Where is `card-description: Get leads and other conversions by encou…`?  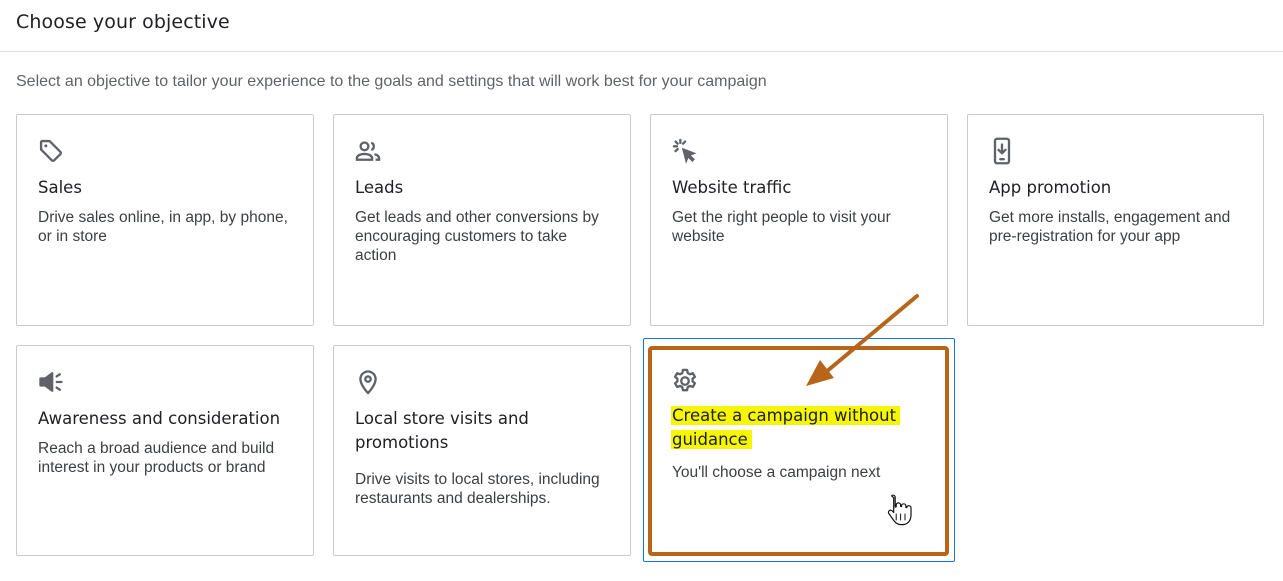 card-description: Get leads and other conversions by encou… is located at coordinates (477, 236).